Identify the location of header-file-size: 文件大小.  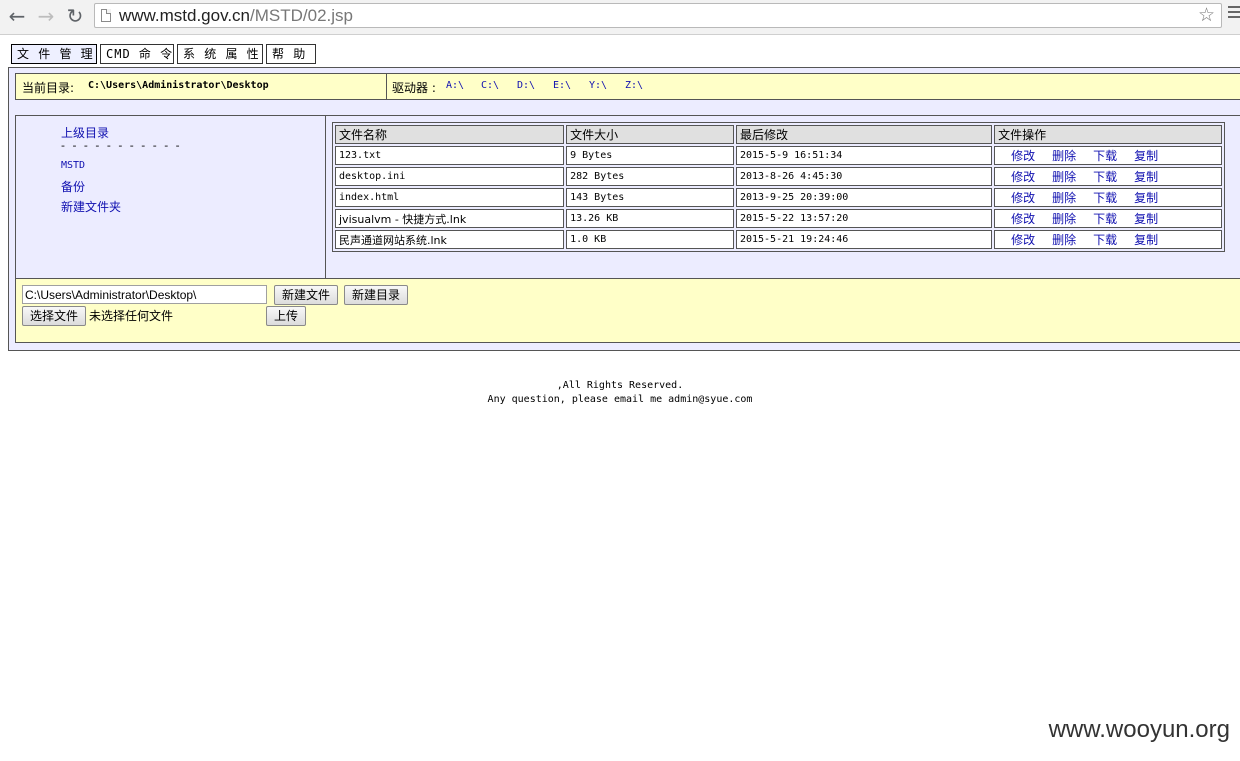
(650, 134).